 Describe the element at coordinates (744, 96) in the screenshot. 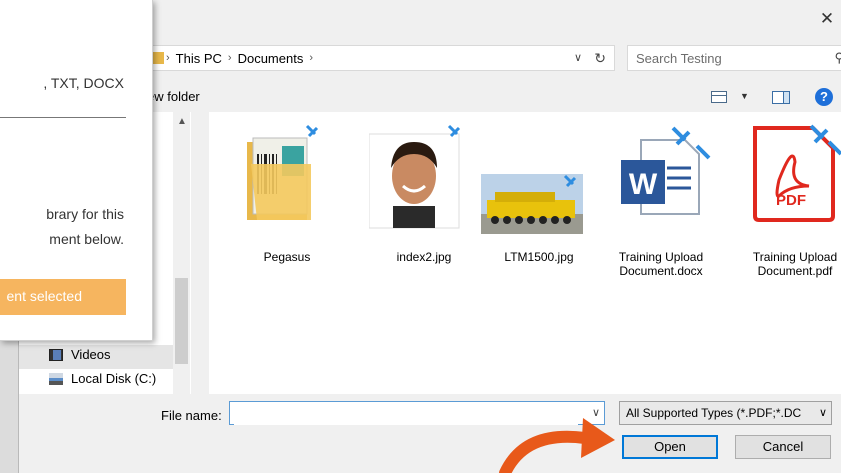

I see `view-dropdown-icon: ▼` at that location.